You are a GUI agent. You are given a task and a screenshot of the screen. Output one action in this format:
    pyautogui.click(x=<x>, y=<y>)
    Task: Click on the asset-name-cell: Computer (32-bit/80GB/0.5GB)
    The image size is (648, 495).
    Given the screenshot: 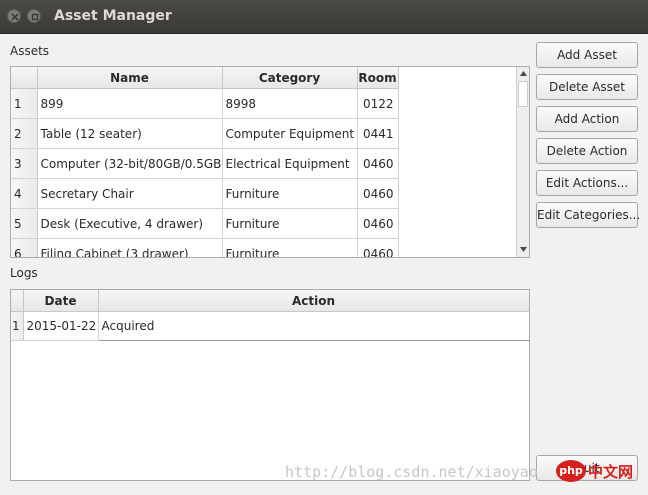 What is the action you would take?
    pyautogui.click(x=130, y=163)
    